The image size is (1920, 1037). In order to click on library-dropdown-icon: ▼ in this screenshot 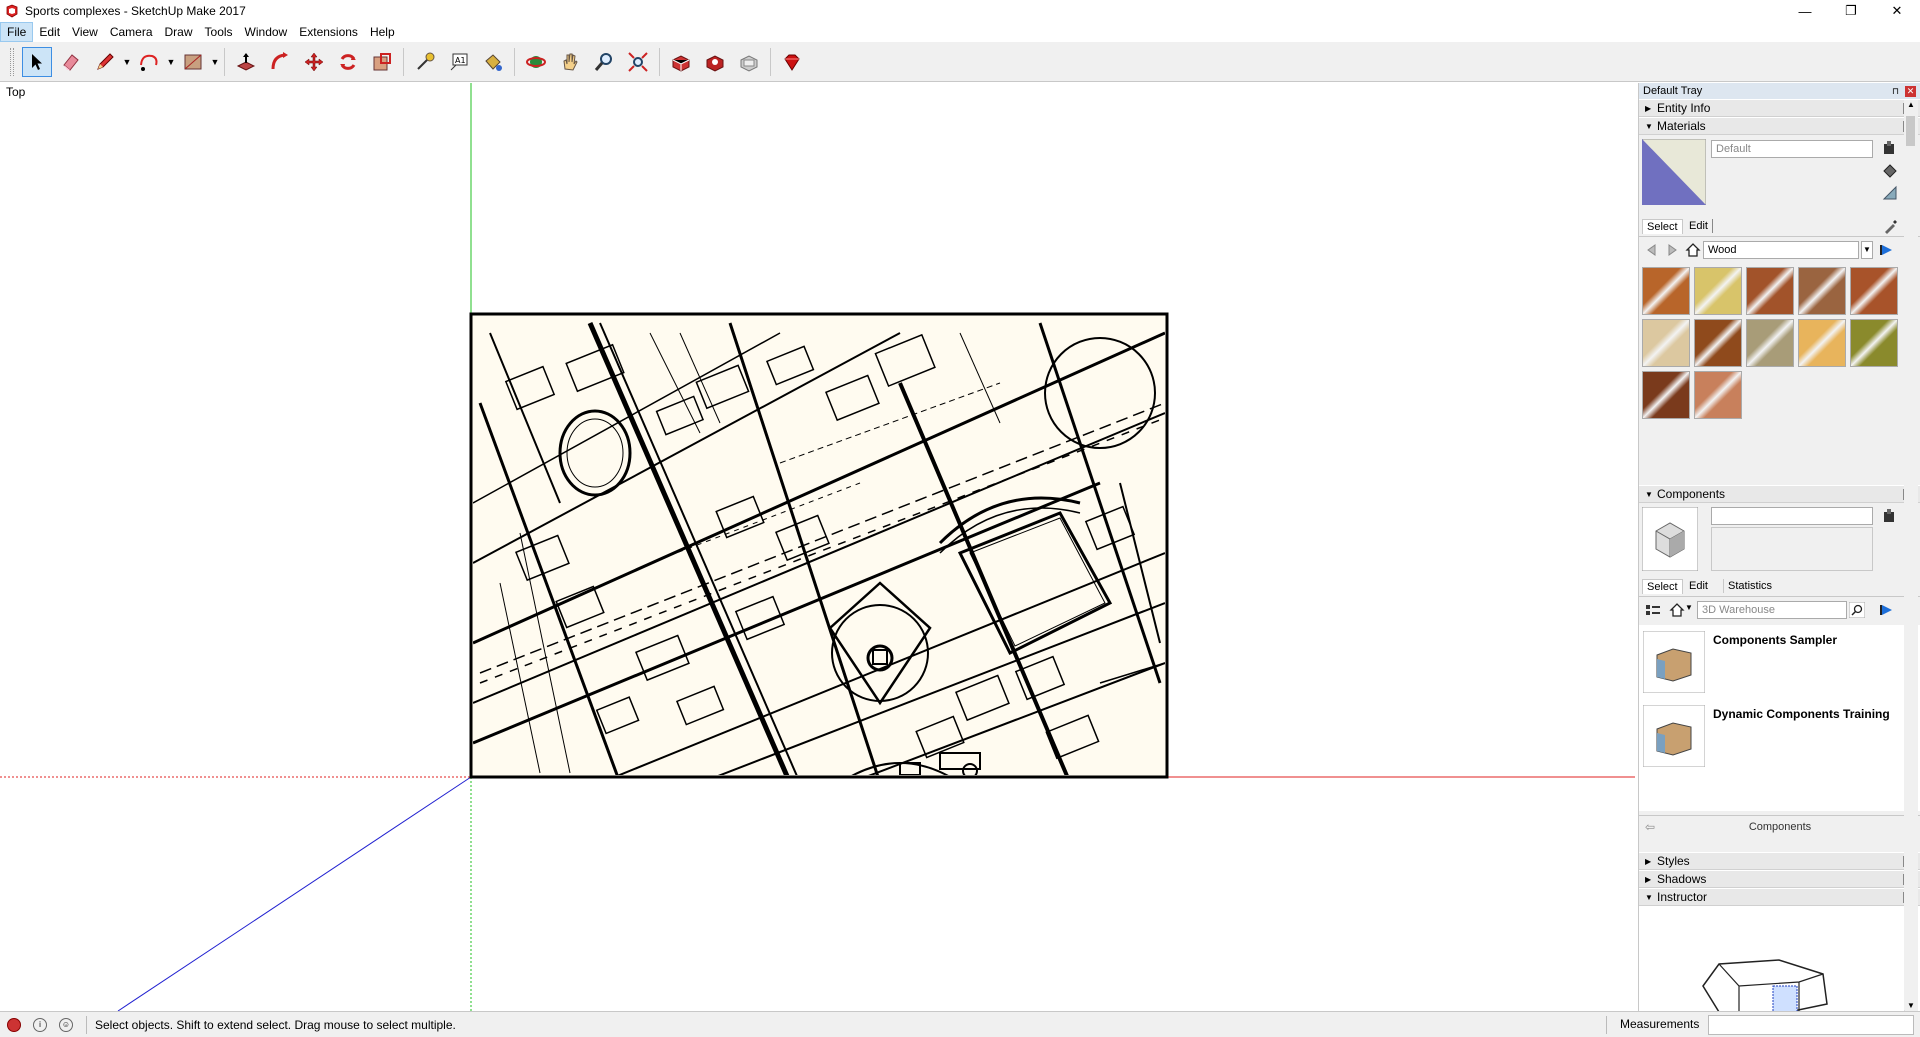, I will do `click(1867, 250)`.